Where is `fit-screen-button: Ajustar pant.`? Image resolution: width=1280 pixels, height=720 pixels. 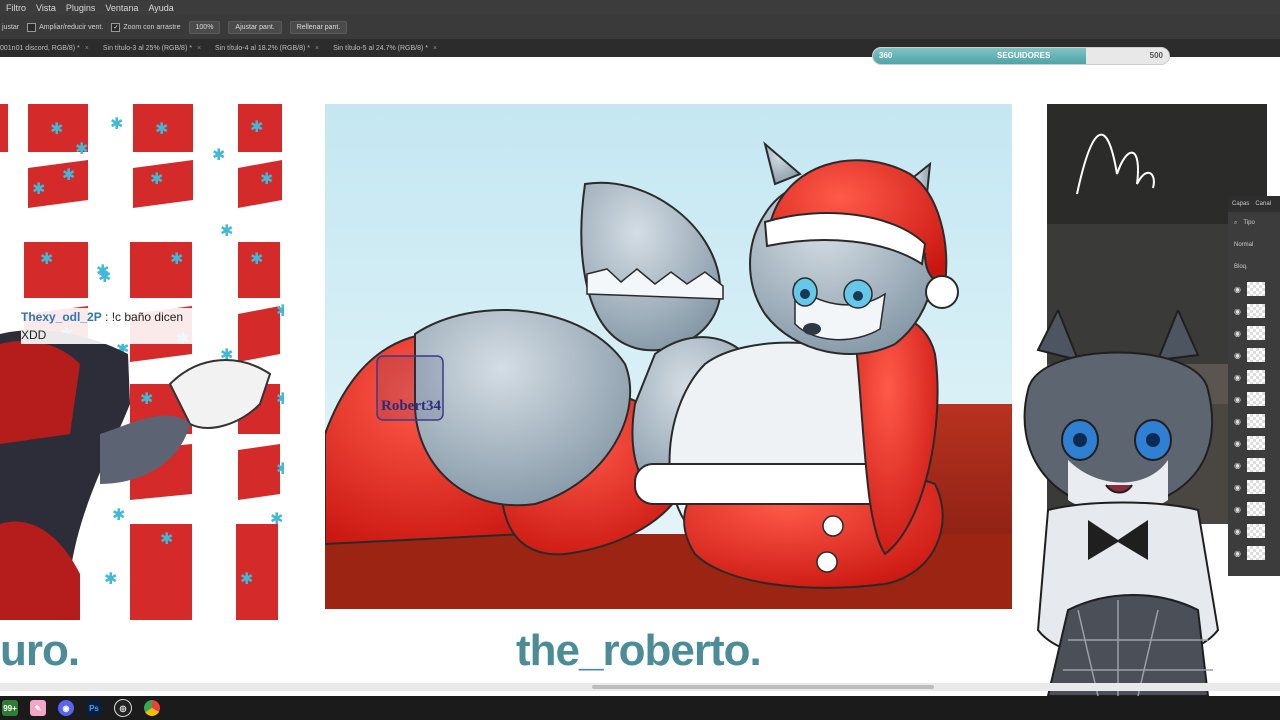 fit-screen-button: Ajustar pant. is located at coordinates (255, 27).